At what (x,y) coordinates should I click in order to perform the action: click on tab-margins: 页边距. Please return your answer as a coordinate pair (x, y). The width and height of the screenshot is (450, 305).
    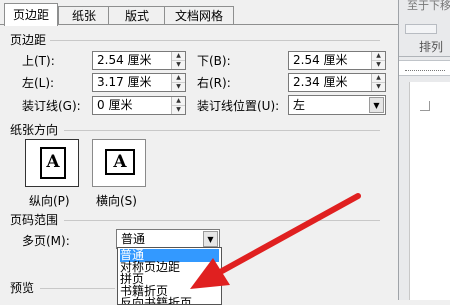
    Looking at the image, I should click on (31, 14).